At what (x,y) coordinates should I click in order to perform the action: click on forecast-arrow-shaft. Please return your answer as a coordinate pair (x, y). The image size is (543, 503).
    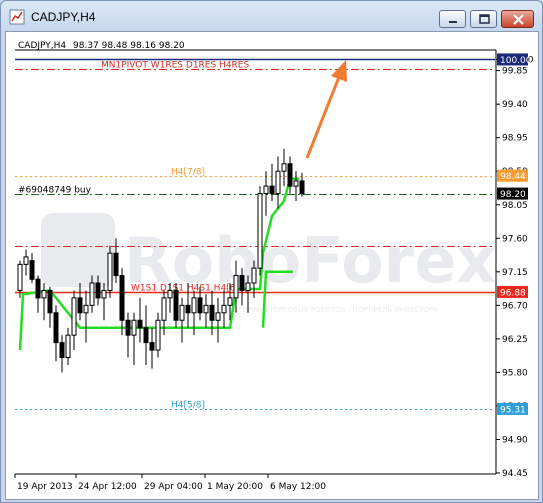
    Looking at the image, I should click on (323, 117).